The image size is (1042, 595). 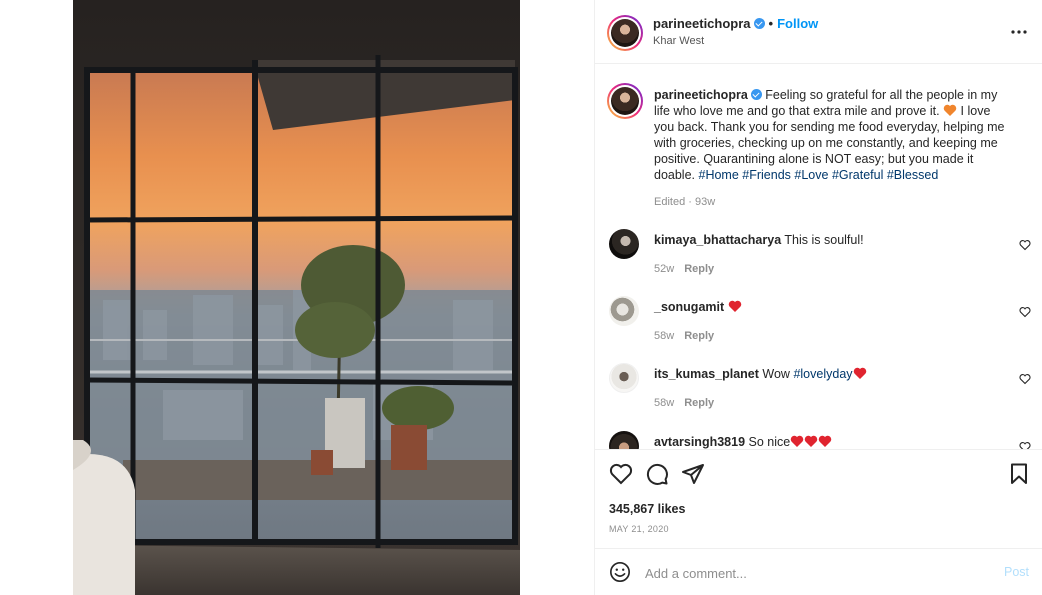 I want to click on post-location: Khar West, so click(x=678, y=41).